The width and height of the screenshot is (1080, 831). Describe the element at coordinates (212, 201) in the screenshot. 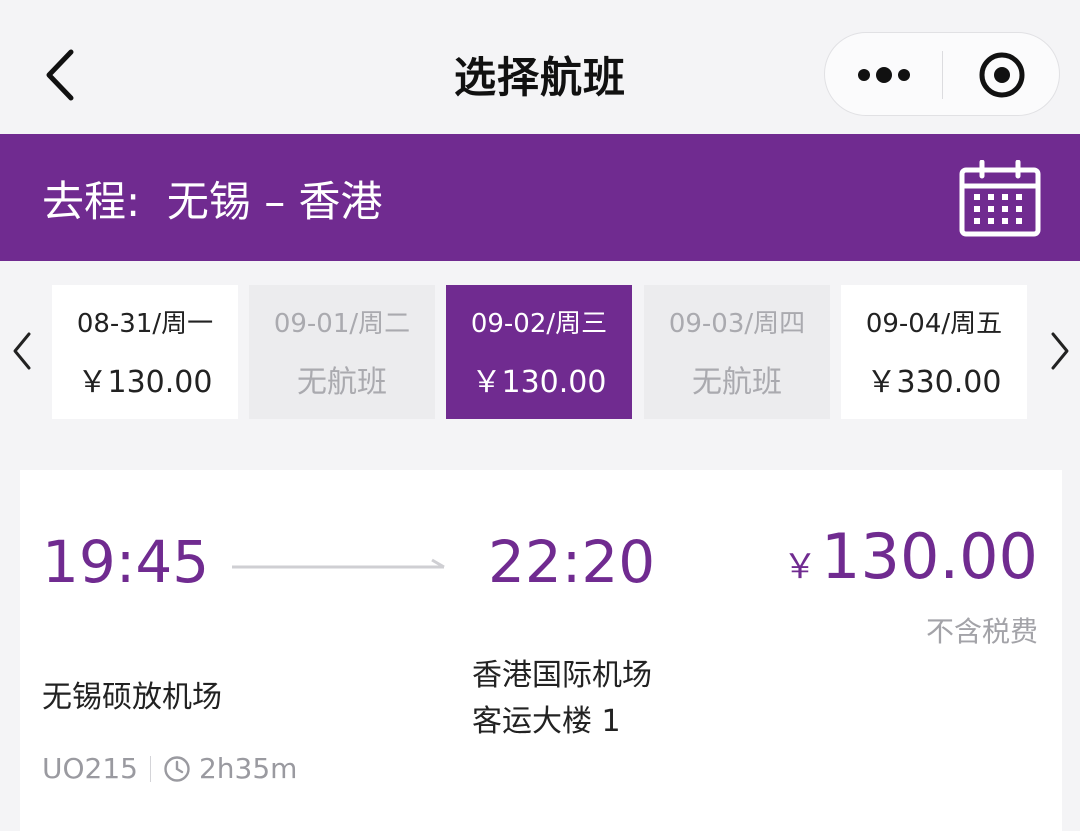

I see `route-label: 去程: 无锡 – 香港` at that location.